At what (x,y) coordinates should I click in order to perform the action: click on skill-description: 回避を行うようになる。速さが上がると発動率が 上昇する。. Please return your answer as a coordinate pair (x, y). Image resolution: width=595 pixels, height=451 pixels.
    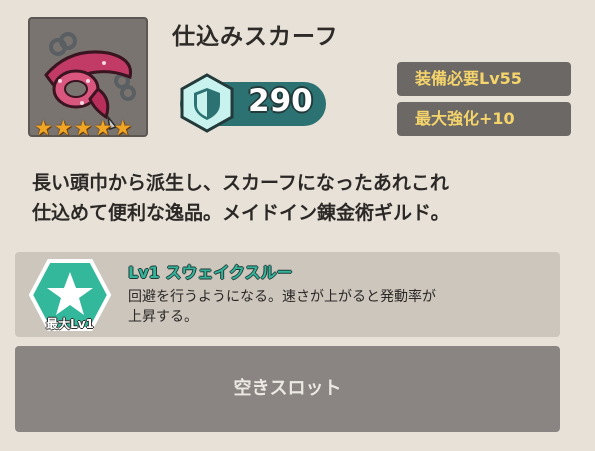
    Looking at the image, I should click on (338, 307).